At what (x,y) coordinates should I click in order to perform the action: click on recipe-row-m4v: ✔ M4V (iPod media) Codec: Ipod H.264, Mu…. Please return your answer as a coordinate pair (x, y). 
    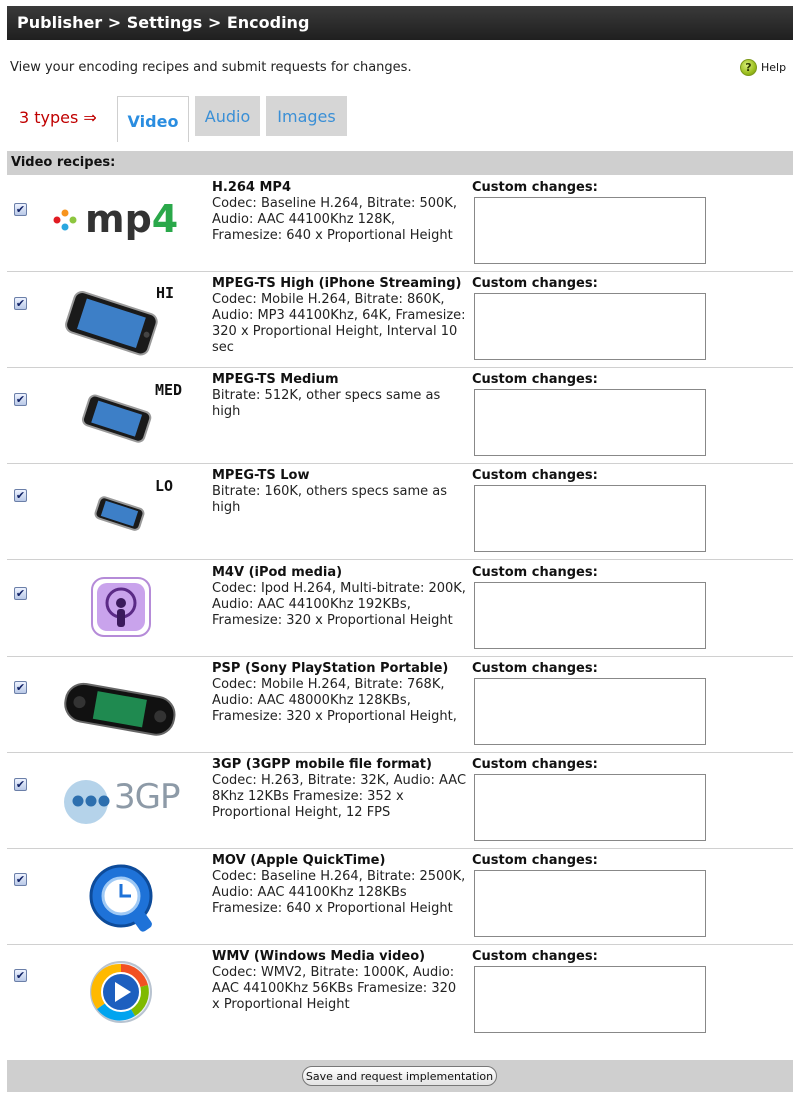
    Looking at the image, I should click on (400, 609).